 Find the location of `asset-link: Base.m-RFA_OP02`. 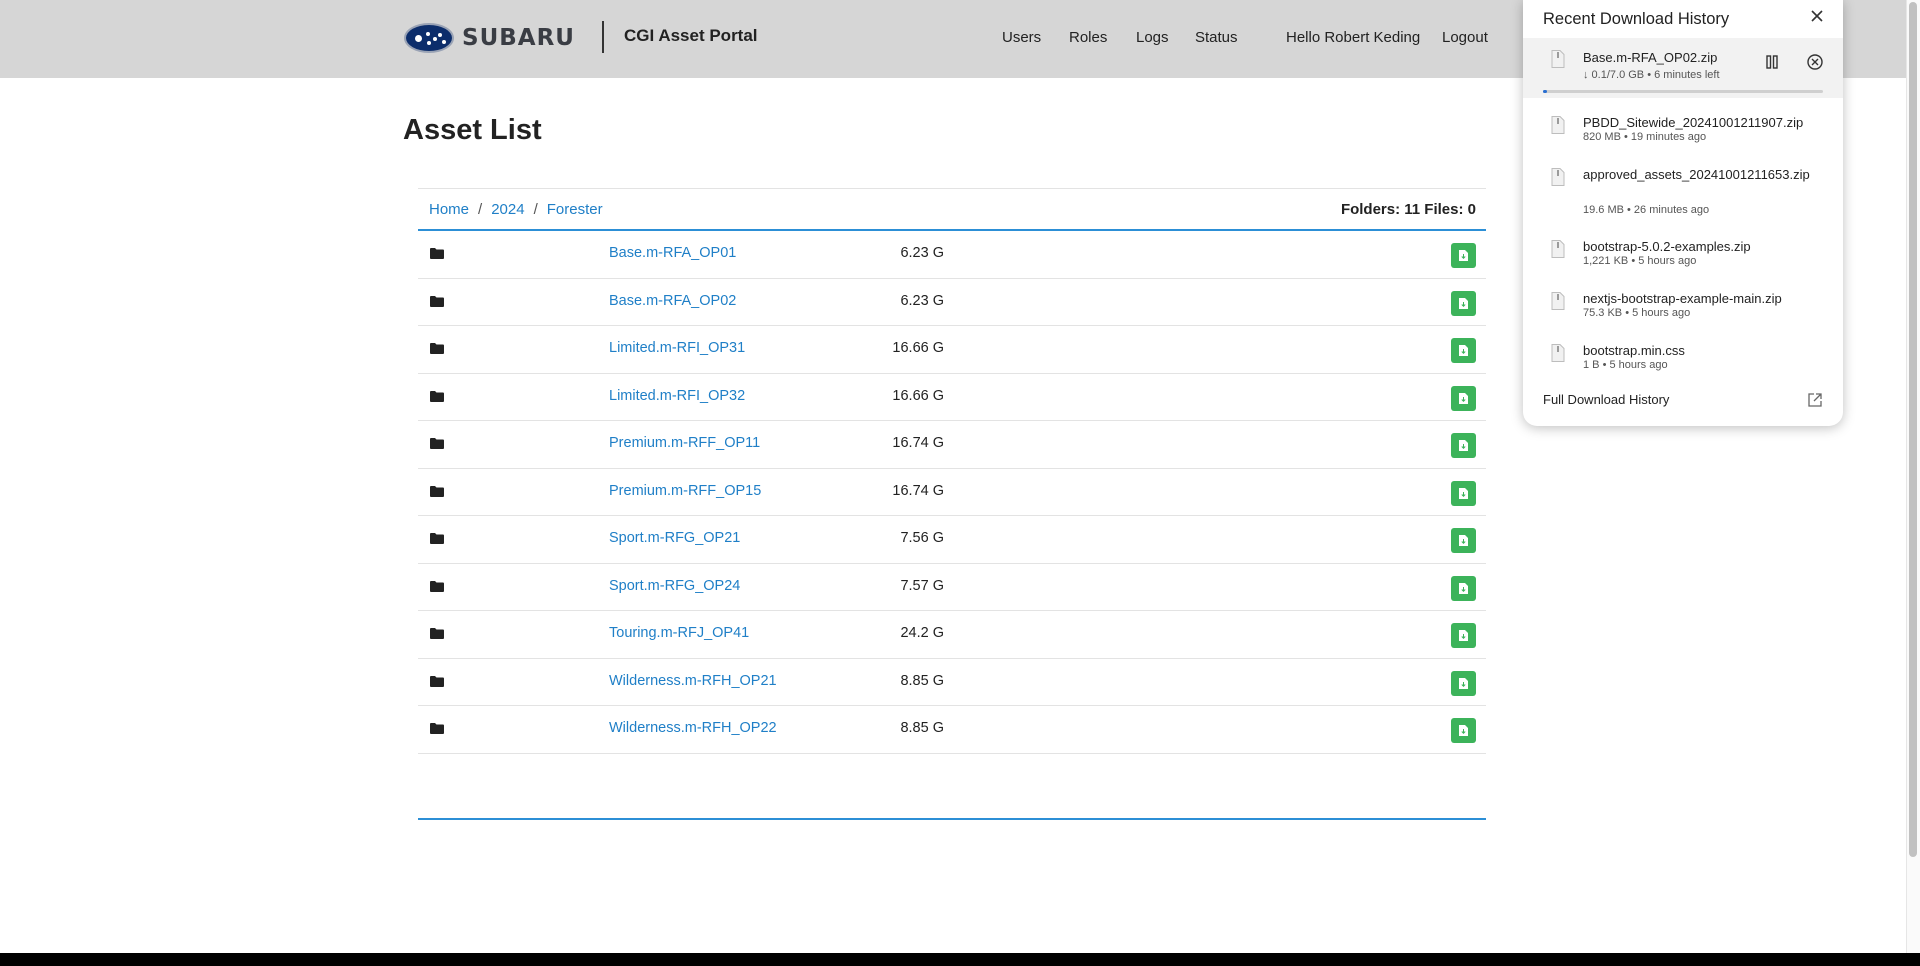

asset-link: Base.m-RFA_OP02 is located at coordinates (672, 301).